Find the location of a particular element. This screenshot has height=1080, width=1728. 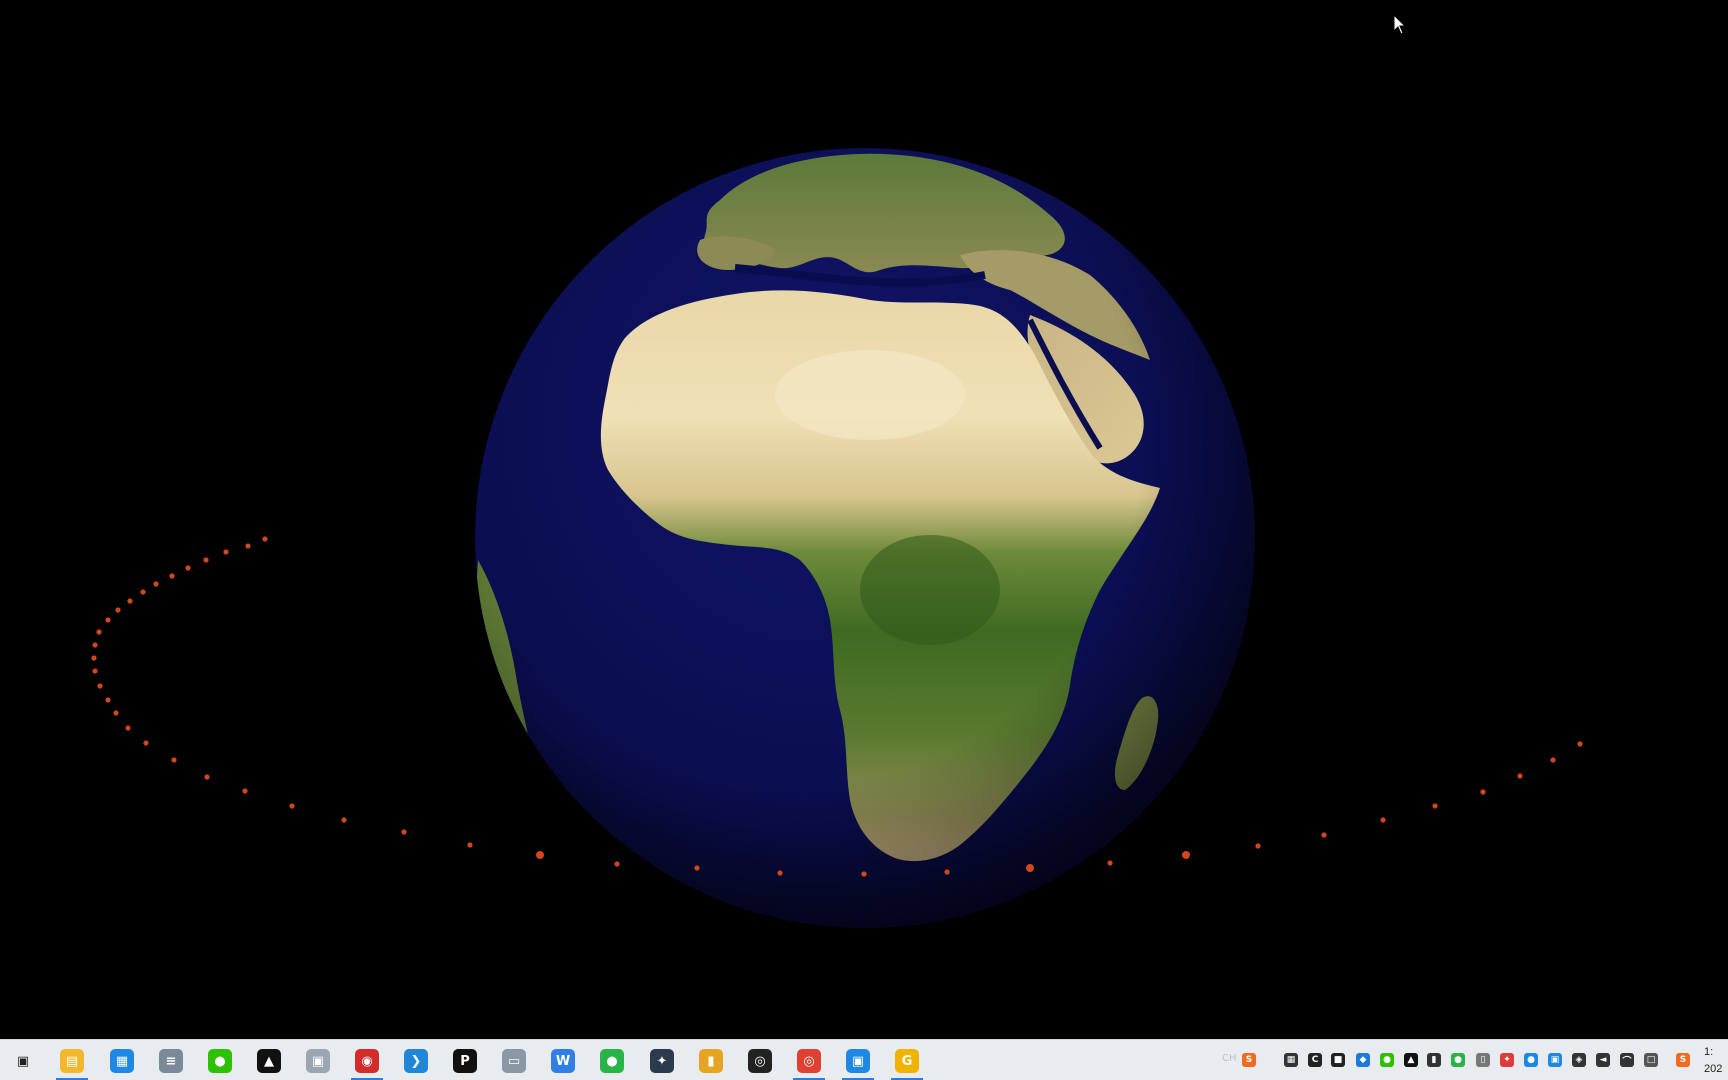

calculator-icon: ≡ is located at coordinates (171, 1061).